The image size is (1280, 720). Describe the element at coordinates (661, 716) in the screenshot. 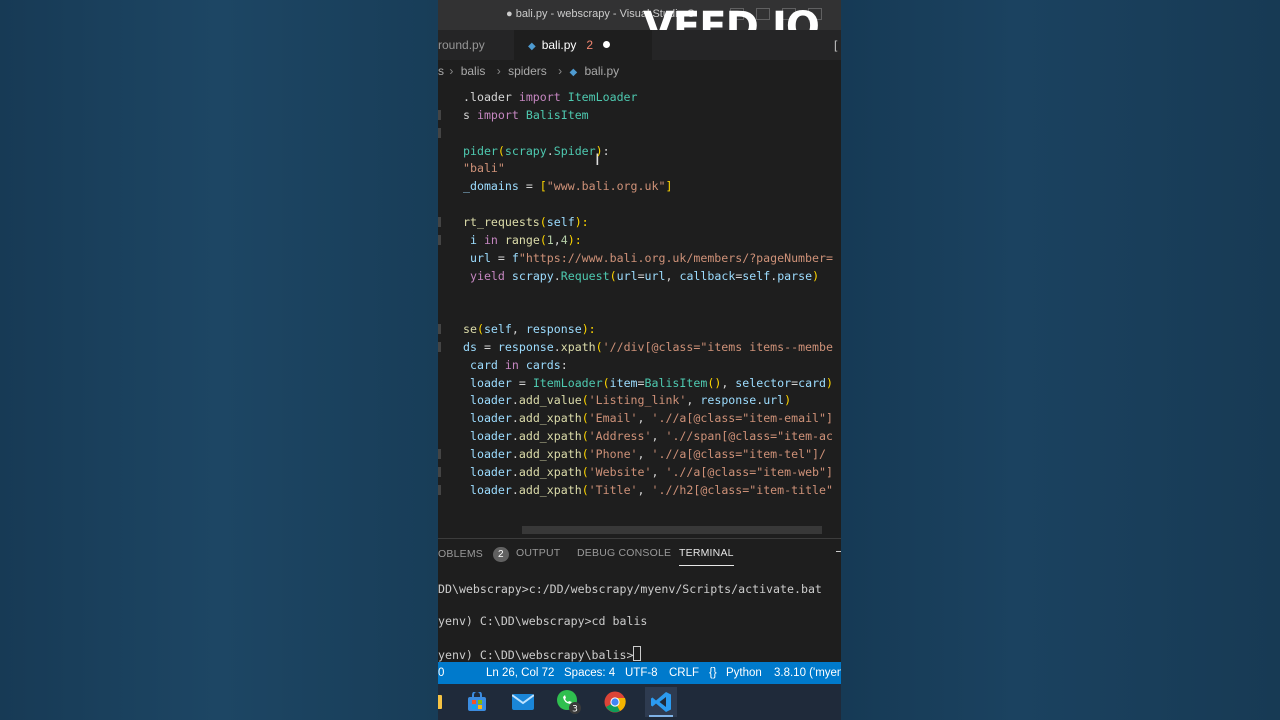

I see `active-indicator` at that location.